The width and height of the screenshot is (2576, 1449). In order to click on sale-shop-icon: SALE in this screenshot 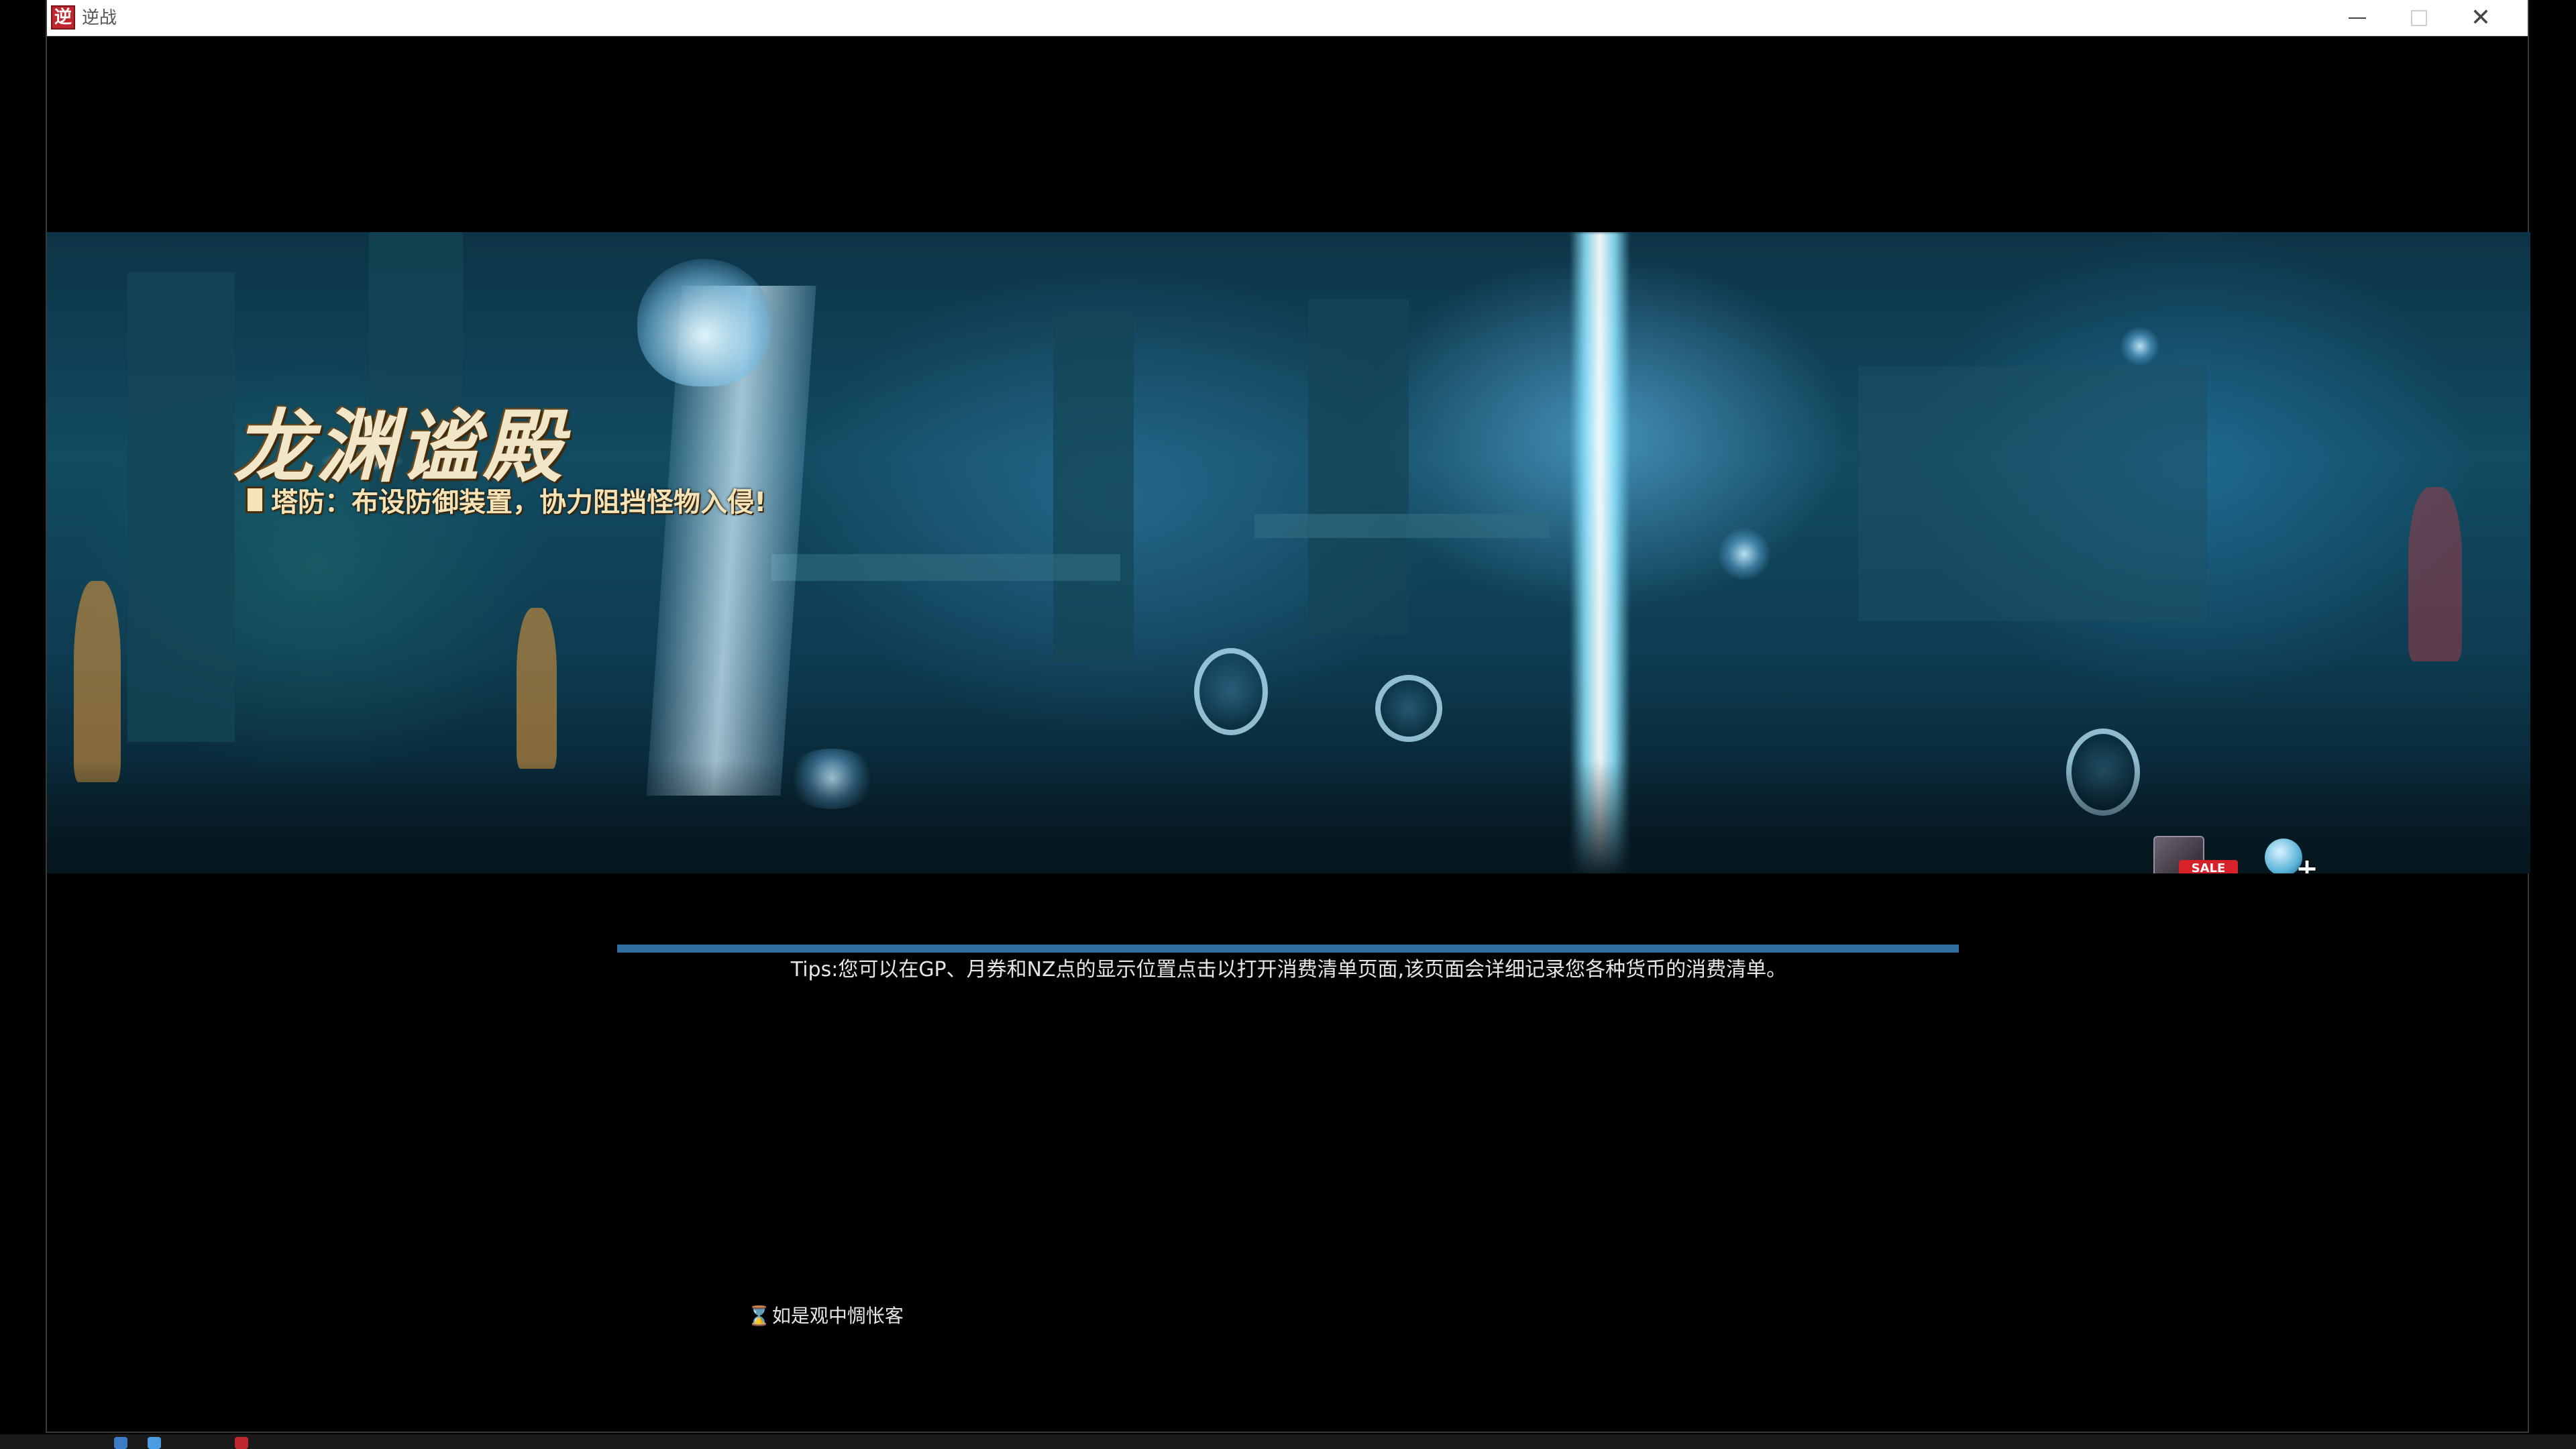, I will do `click(2196, 854)`.